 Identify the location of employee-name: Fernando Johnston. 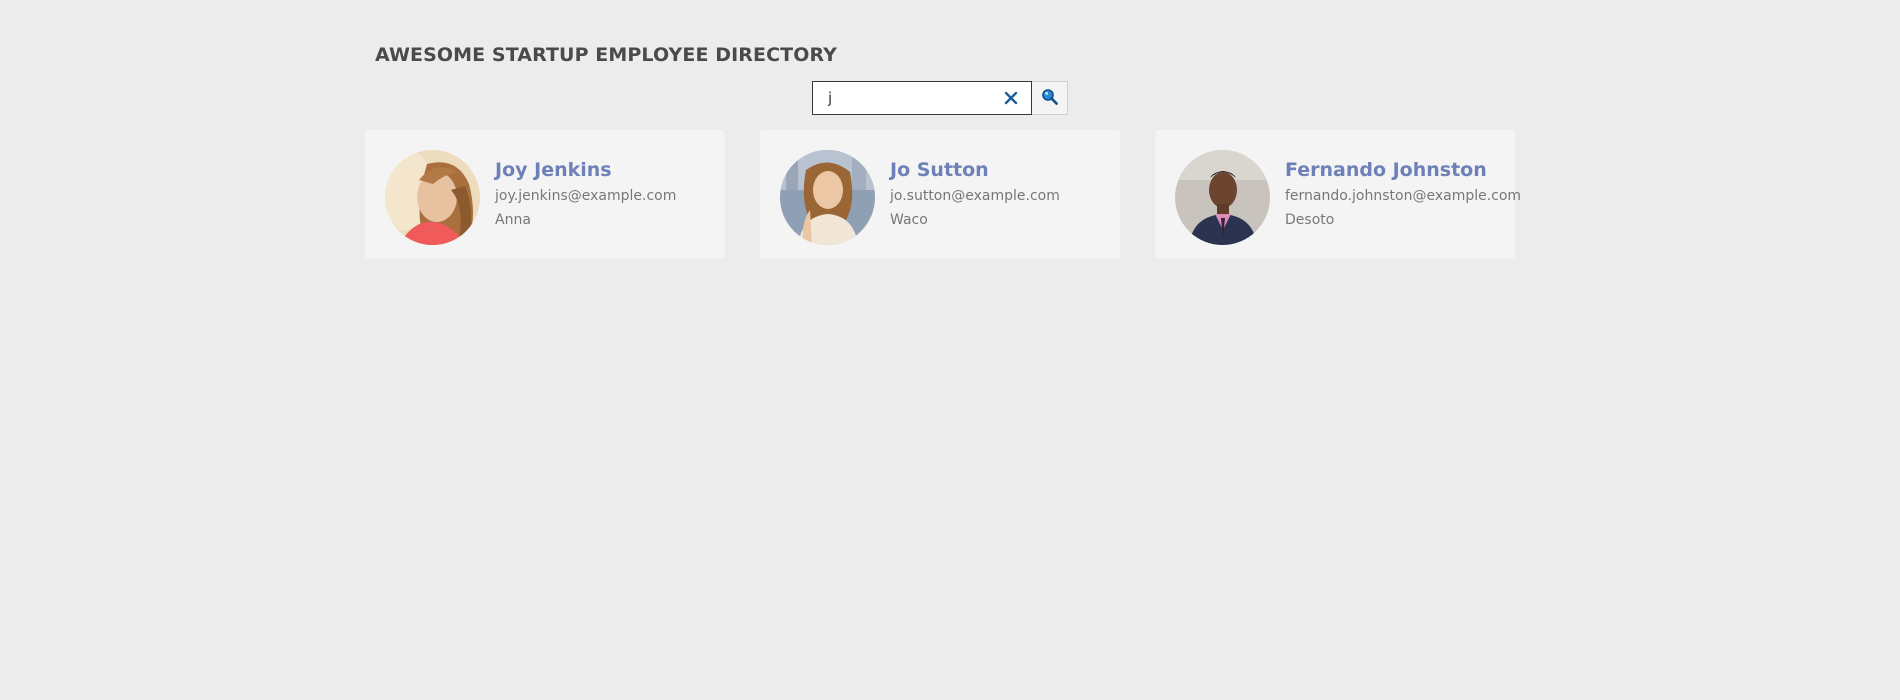
(1386, 170).